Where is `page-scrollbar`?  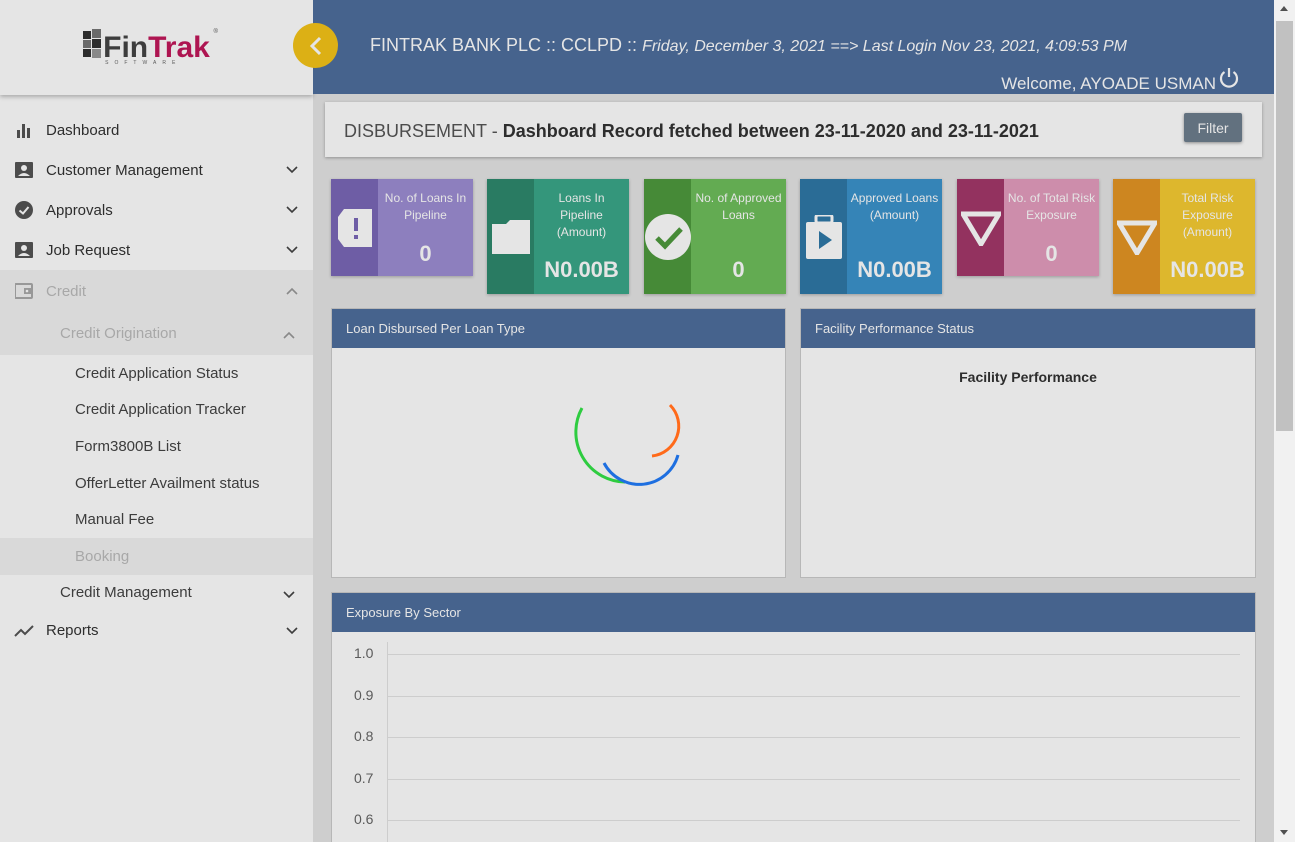
page-scrollbar is located at coordinates (1284, 421).